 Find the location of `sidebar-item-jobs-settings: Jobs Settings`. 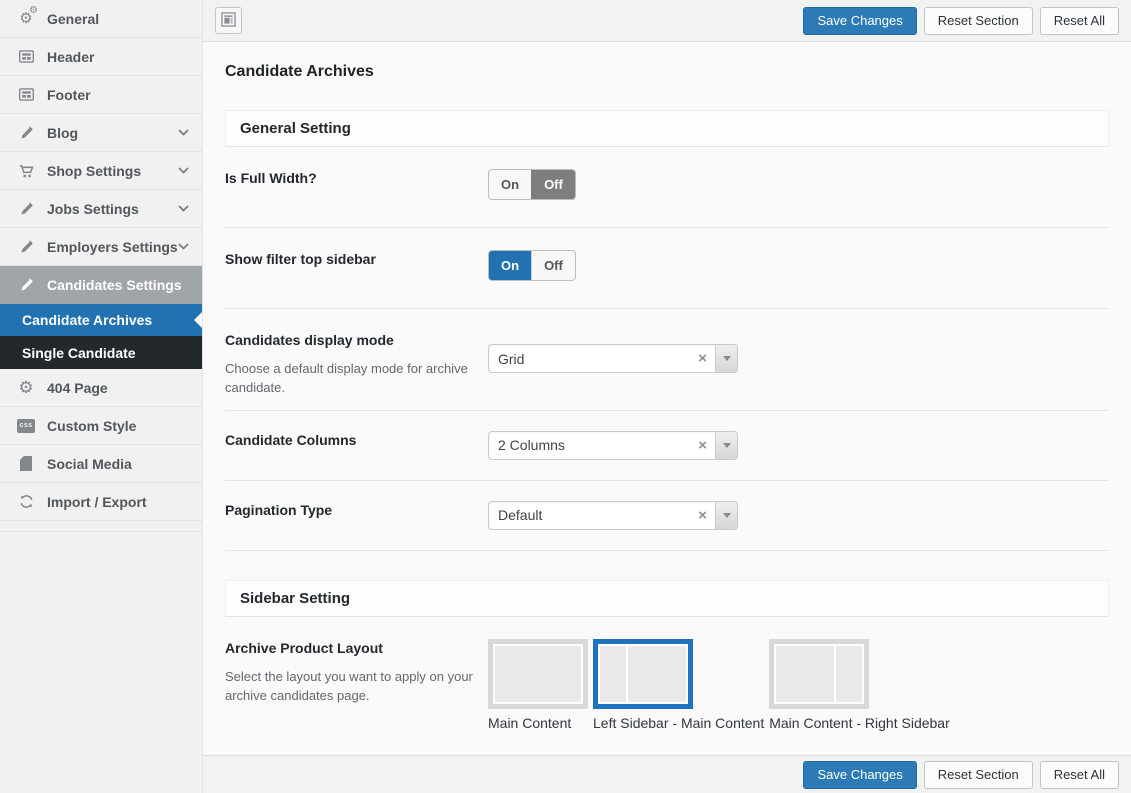

sidebar-item-jobs-settings: Jobs Settings is located at coordinates (101, 209).